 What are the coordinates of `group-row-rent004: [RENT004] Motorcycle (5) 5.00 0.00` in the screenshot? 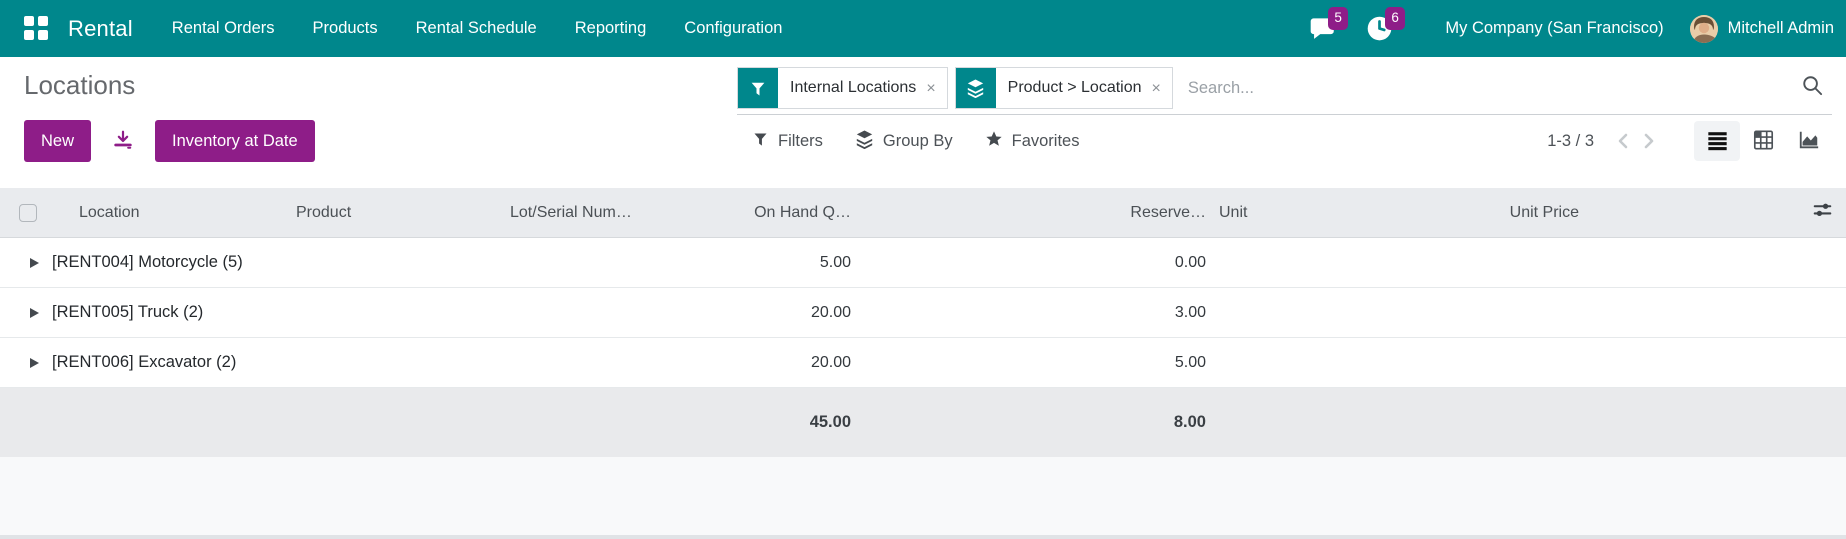 It's located at (923, 263).